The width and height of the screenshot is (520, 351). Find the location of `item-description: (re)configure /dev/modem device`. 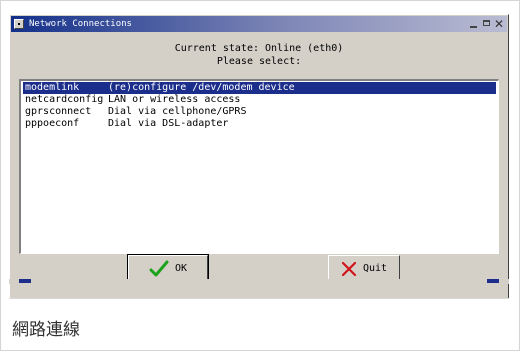

item-description: (re)configure /dev/modem device is located at coordinates (201, 87).